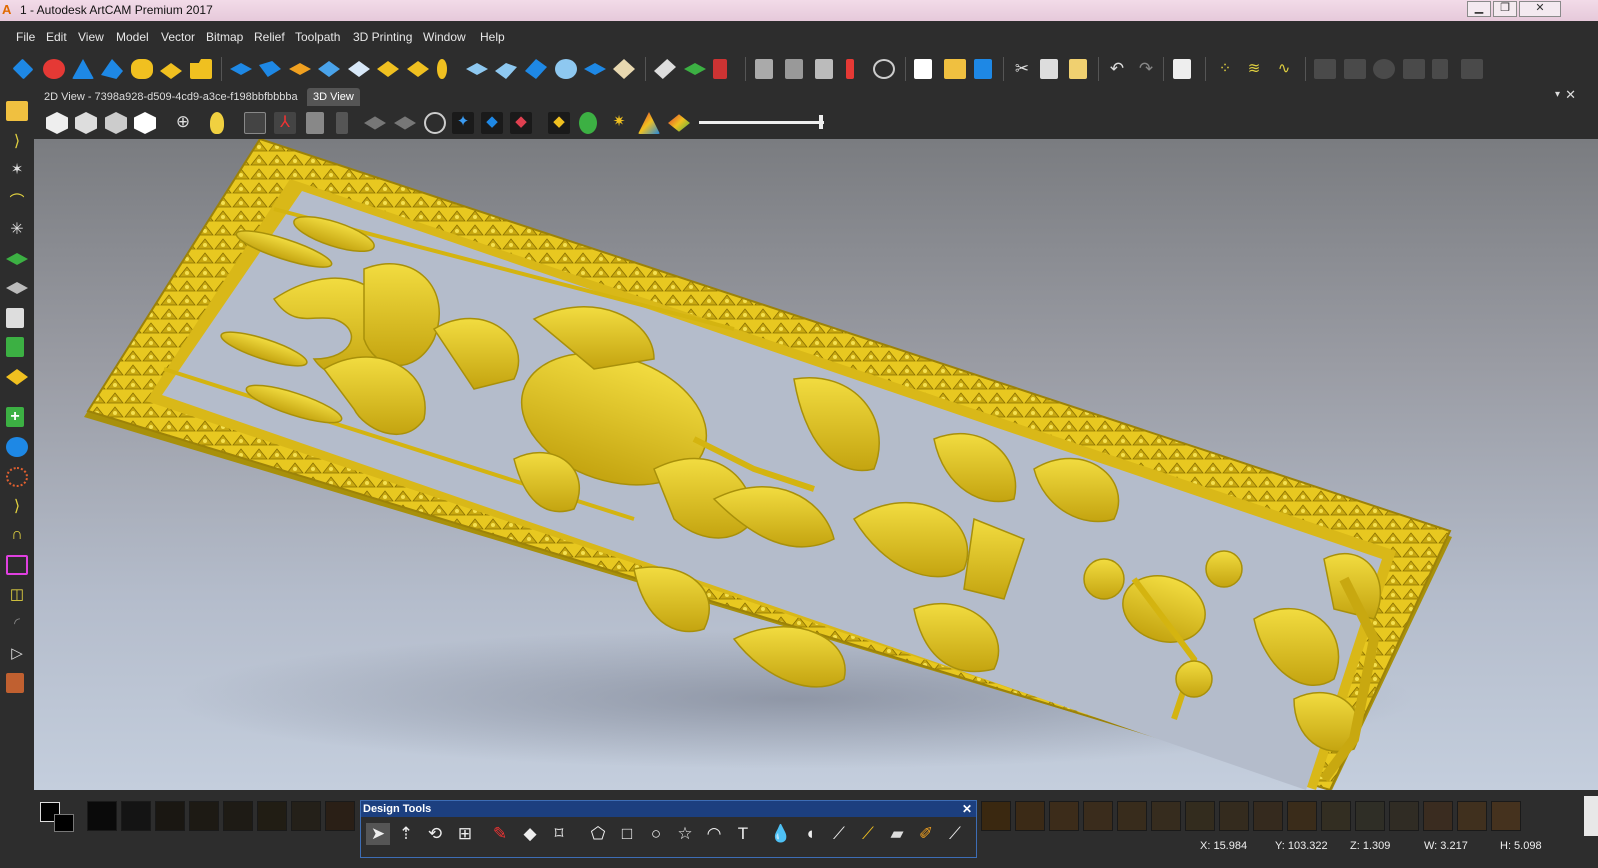 The width and height of the screenshot is (1598, 868). What do you see at coordinates (17, 595) in the screenshot?
I see `shapes-icon: ◫` at bounding box center [17, 595].